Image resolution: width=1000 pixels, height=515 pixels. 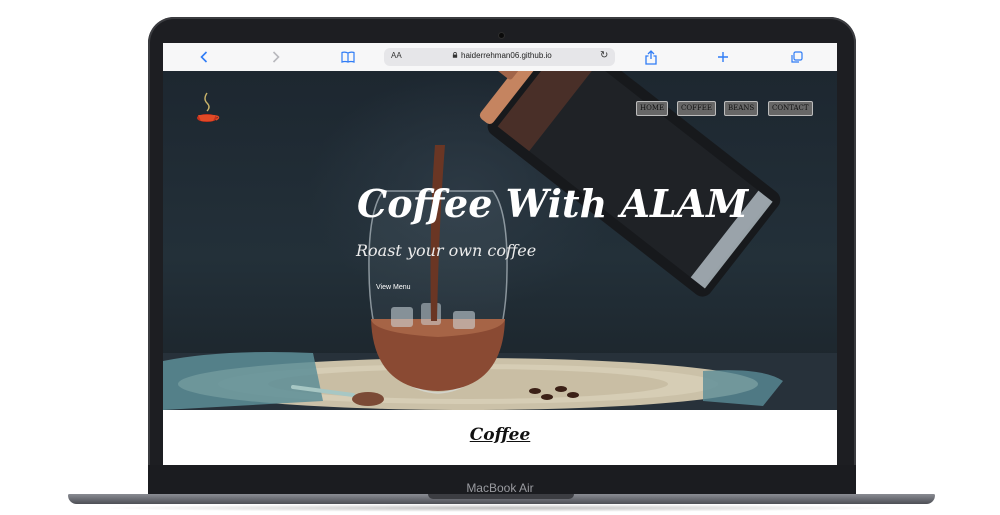 I want to click on view-menu-link: View Menu, so click(x=393, y=287).